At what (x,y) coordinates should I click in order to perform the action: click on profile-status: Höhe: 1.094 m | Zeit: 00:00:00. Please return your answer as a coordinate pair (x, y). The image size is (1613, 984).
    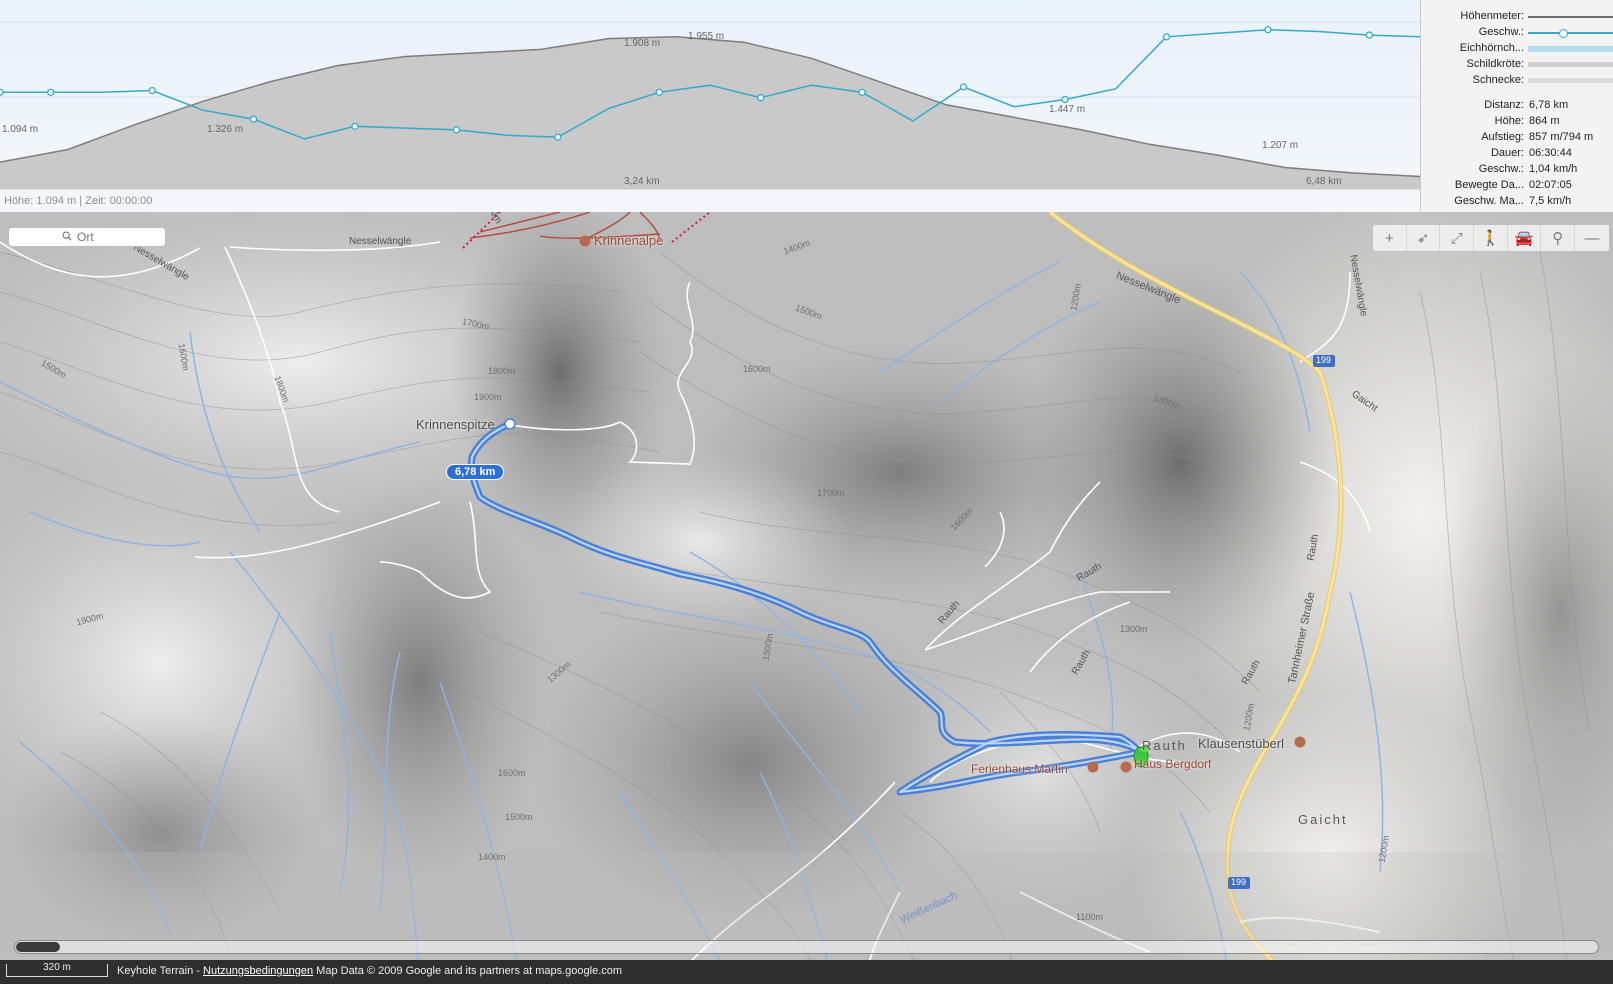
    Looking at the image, I should click on (78, 201).